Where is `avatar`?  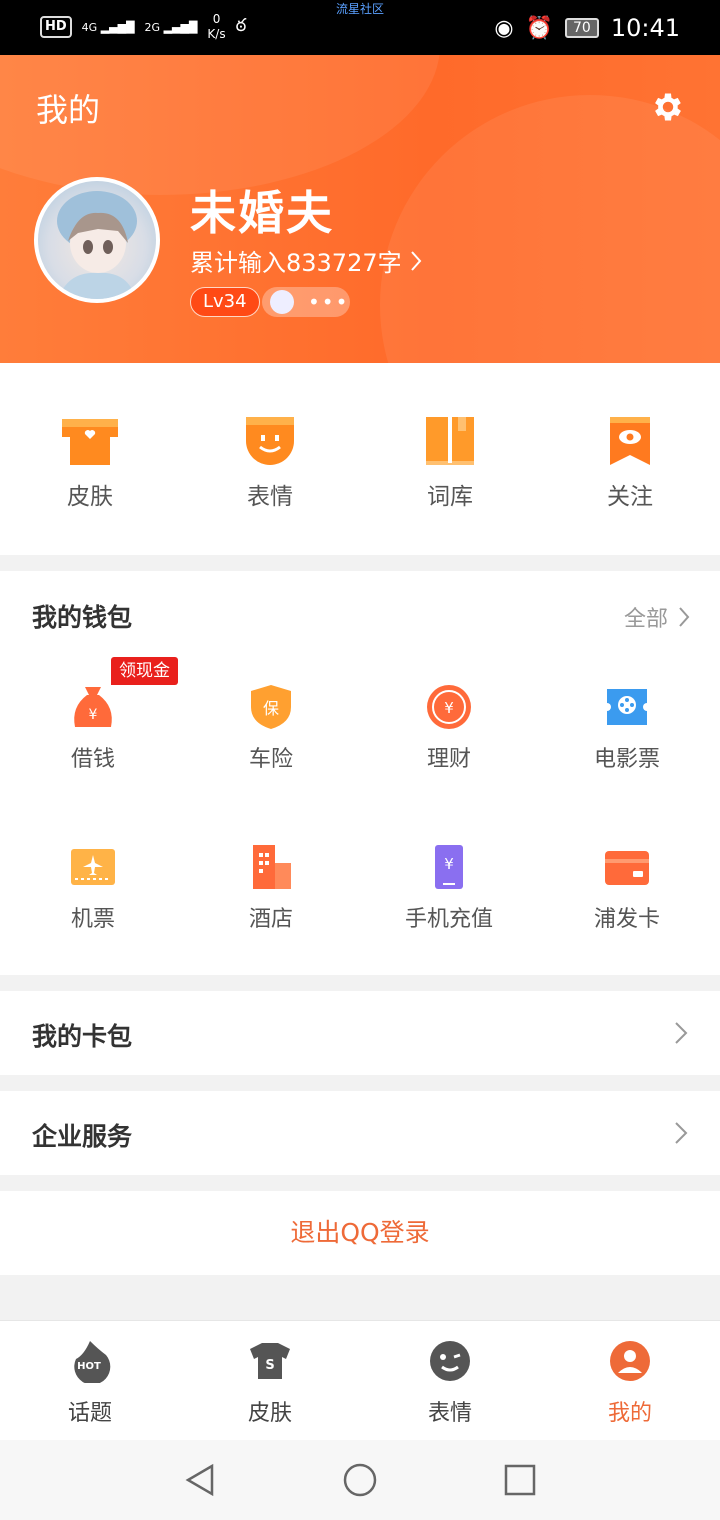 avatar is located at coordinates (97, 240).